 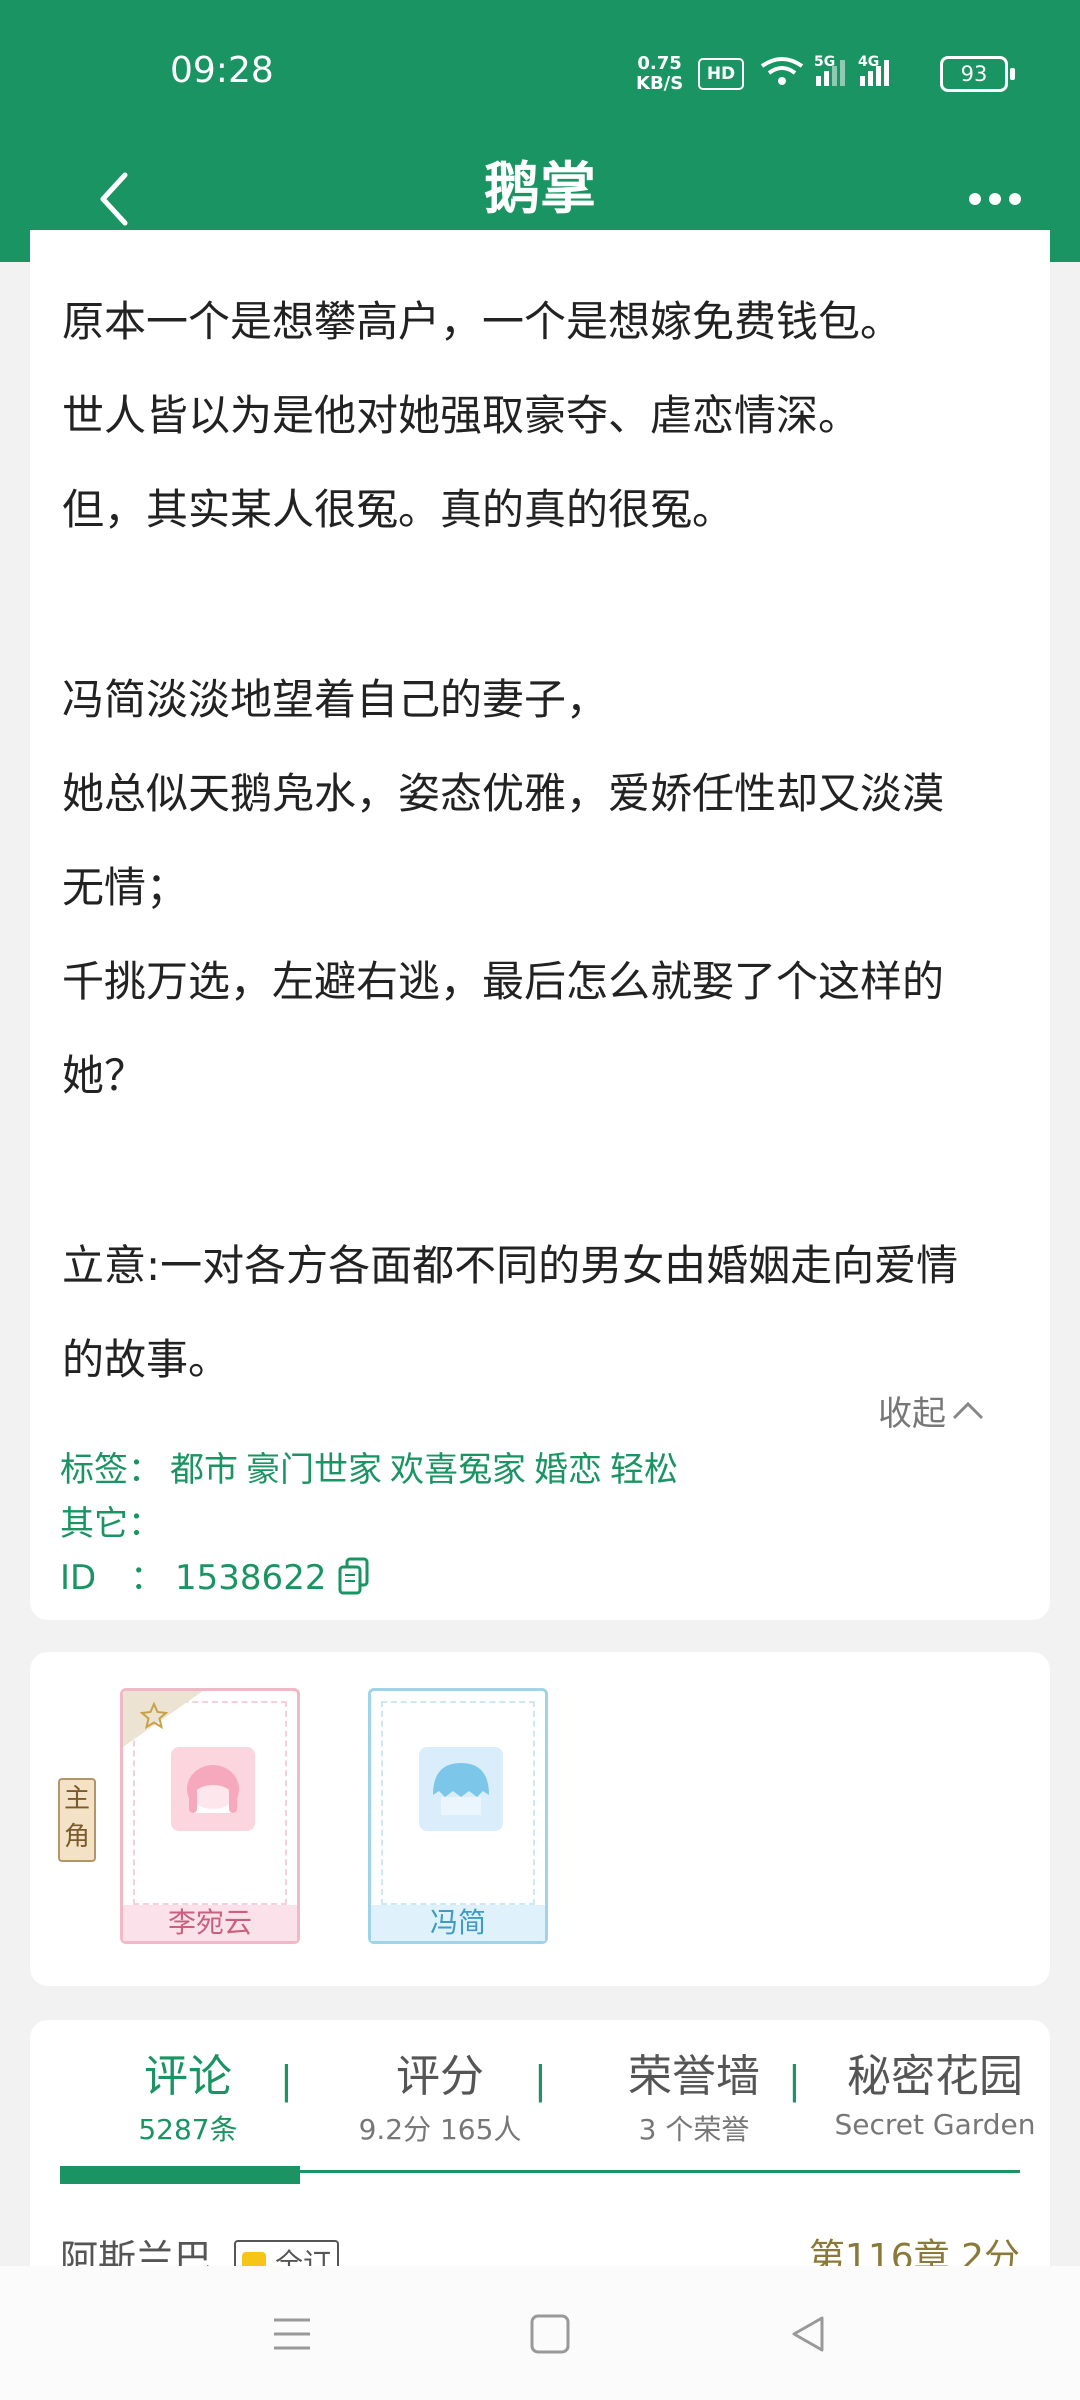 What do you see at coordinates (440, 2129) in the screenshot?
I see `tab-sub: 9.2分 165人` at bounding box center [440, 2129].